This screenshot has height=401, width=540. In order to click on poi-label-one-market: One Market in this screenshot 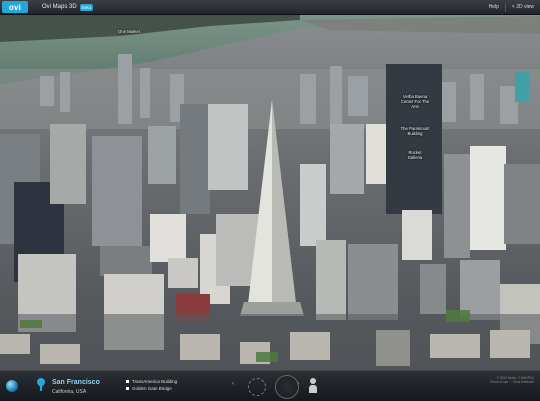, I will do `click(129, 31)`.